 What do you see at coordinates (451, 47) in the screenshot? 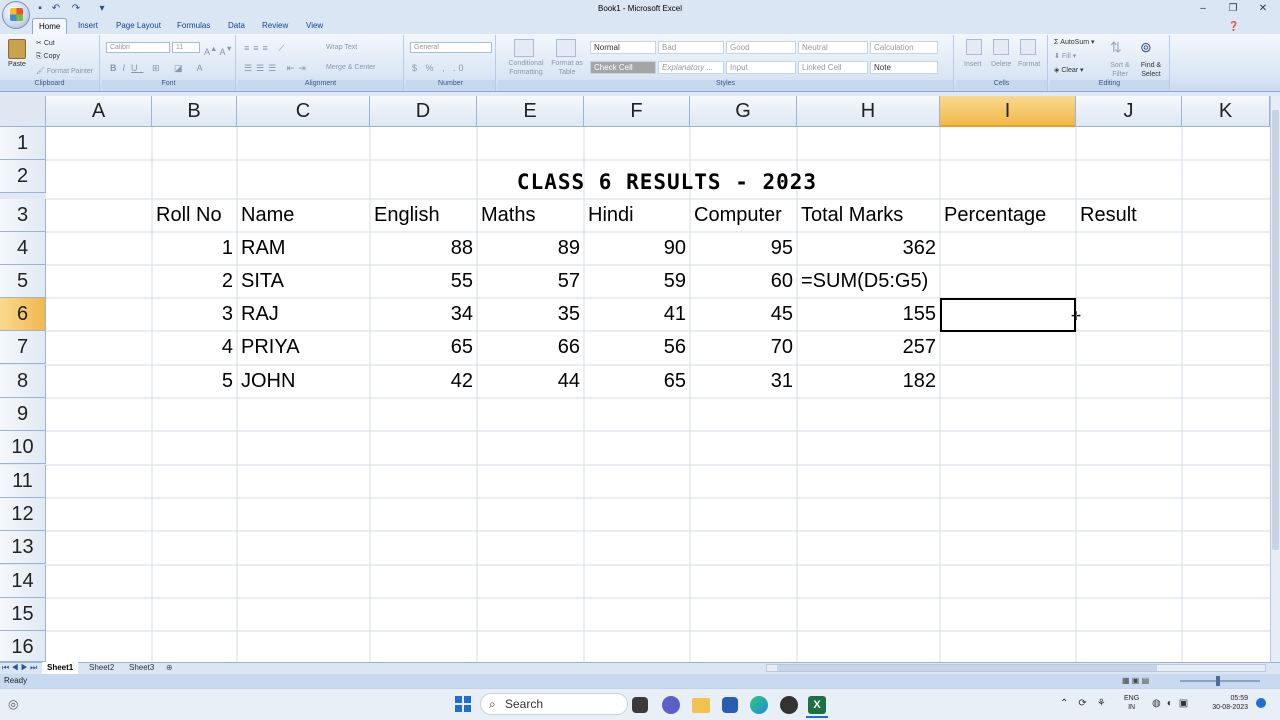
I see `number-format-box: General` at bounding box center [451, 47].